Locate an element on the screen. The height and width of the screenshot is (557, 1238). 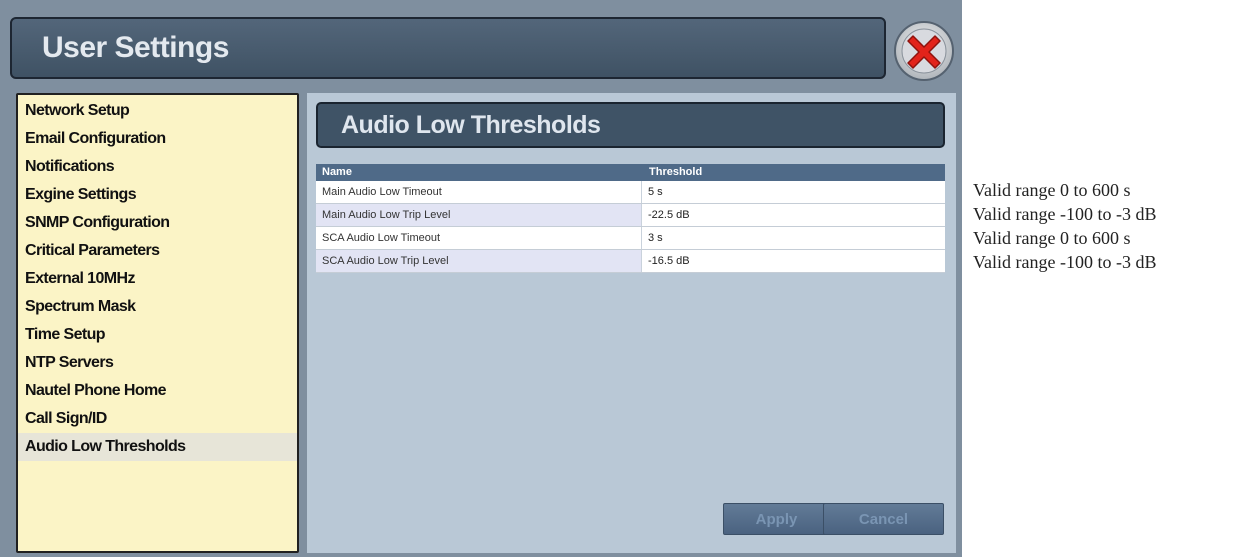
close-x-icon is located at coordinates (924, 51).